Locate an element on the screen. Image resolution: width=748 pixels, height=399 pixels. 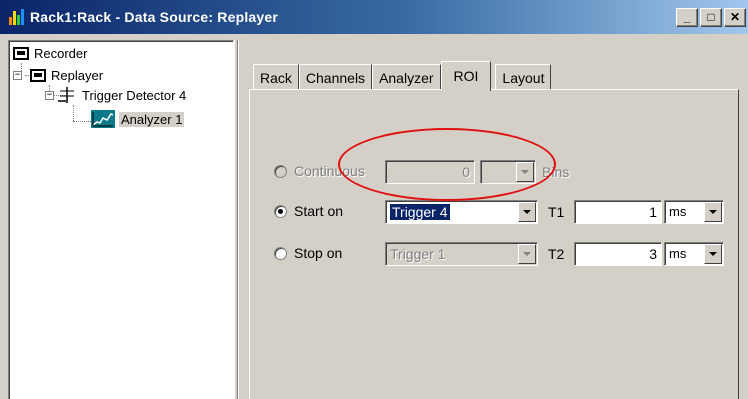
t1-label: T1 is located at coordinates (556, 212).